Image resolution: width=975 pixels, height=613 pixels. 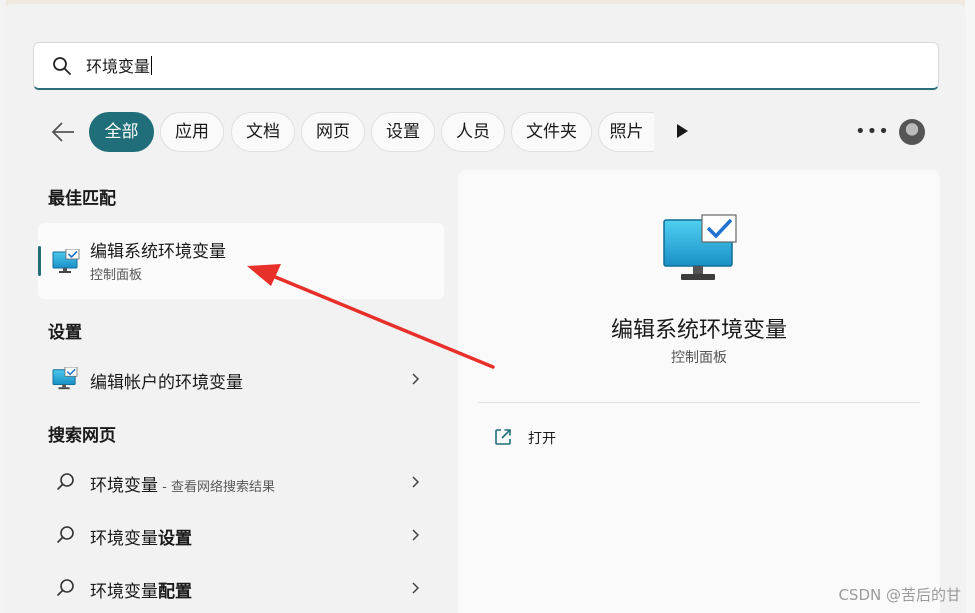 What do you see at coordinates (371, 316) in the screenshot?
I see `annotation-arrow` at bounding box center [371, 316].